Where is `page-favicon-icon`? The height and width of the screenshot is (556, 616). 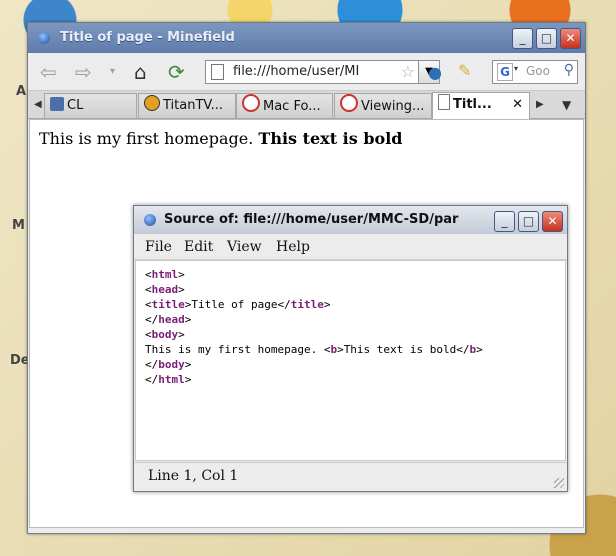
page-favicon-icon is located at coordinates (57, 104).